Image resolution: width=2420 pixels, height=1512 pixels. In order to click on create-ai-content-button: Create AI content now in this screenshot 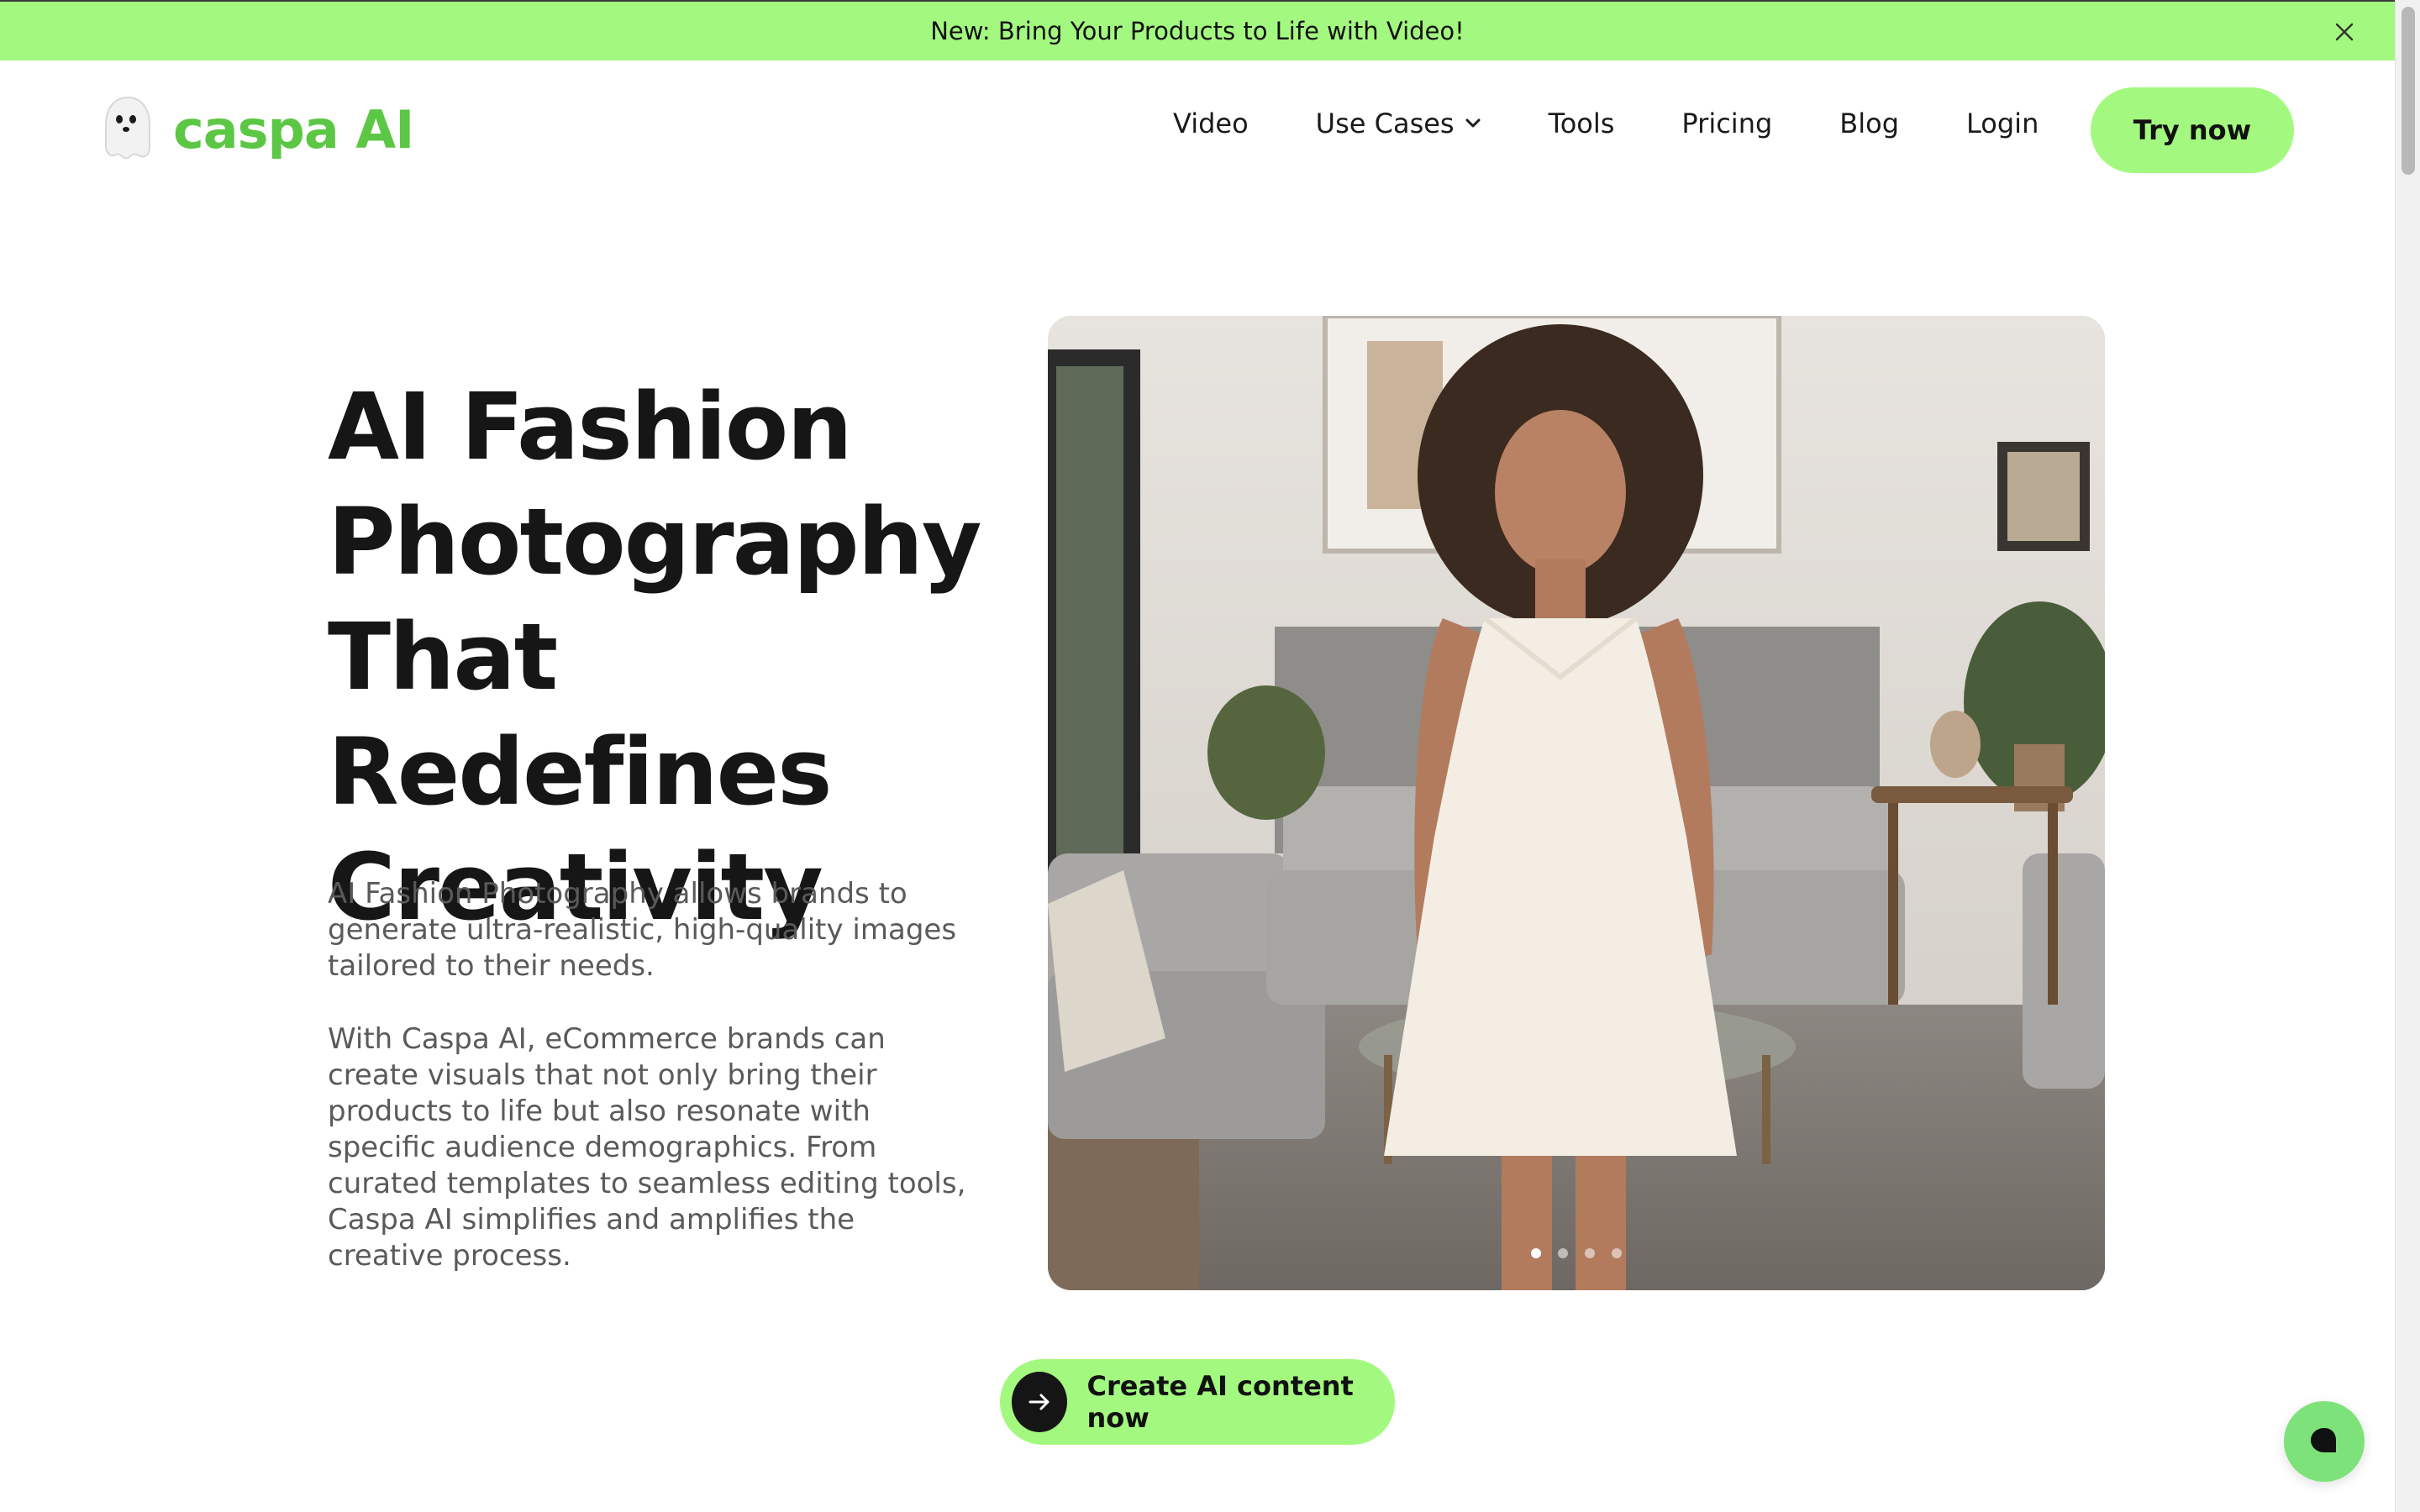, I will do `click(1197, 1402)`.